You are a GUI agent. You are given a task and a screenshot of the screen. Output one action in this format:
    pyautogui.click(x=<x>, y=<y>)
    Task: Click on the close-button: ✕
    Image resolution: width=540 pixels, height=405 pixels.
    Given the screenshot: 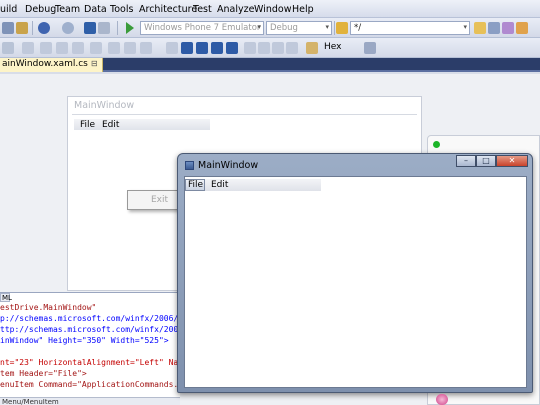 What is the action you would take?
    pyautogui.click(x=512, y=161)
    